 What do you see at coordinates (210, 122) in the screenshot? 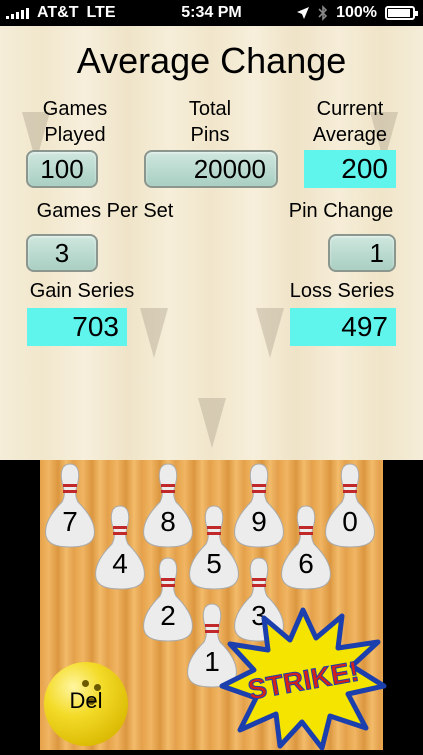
I see `total-pins-label: Total Pins` at bounding box center [210, 122].